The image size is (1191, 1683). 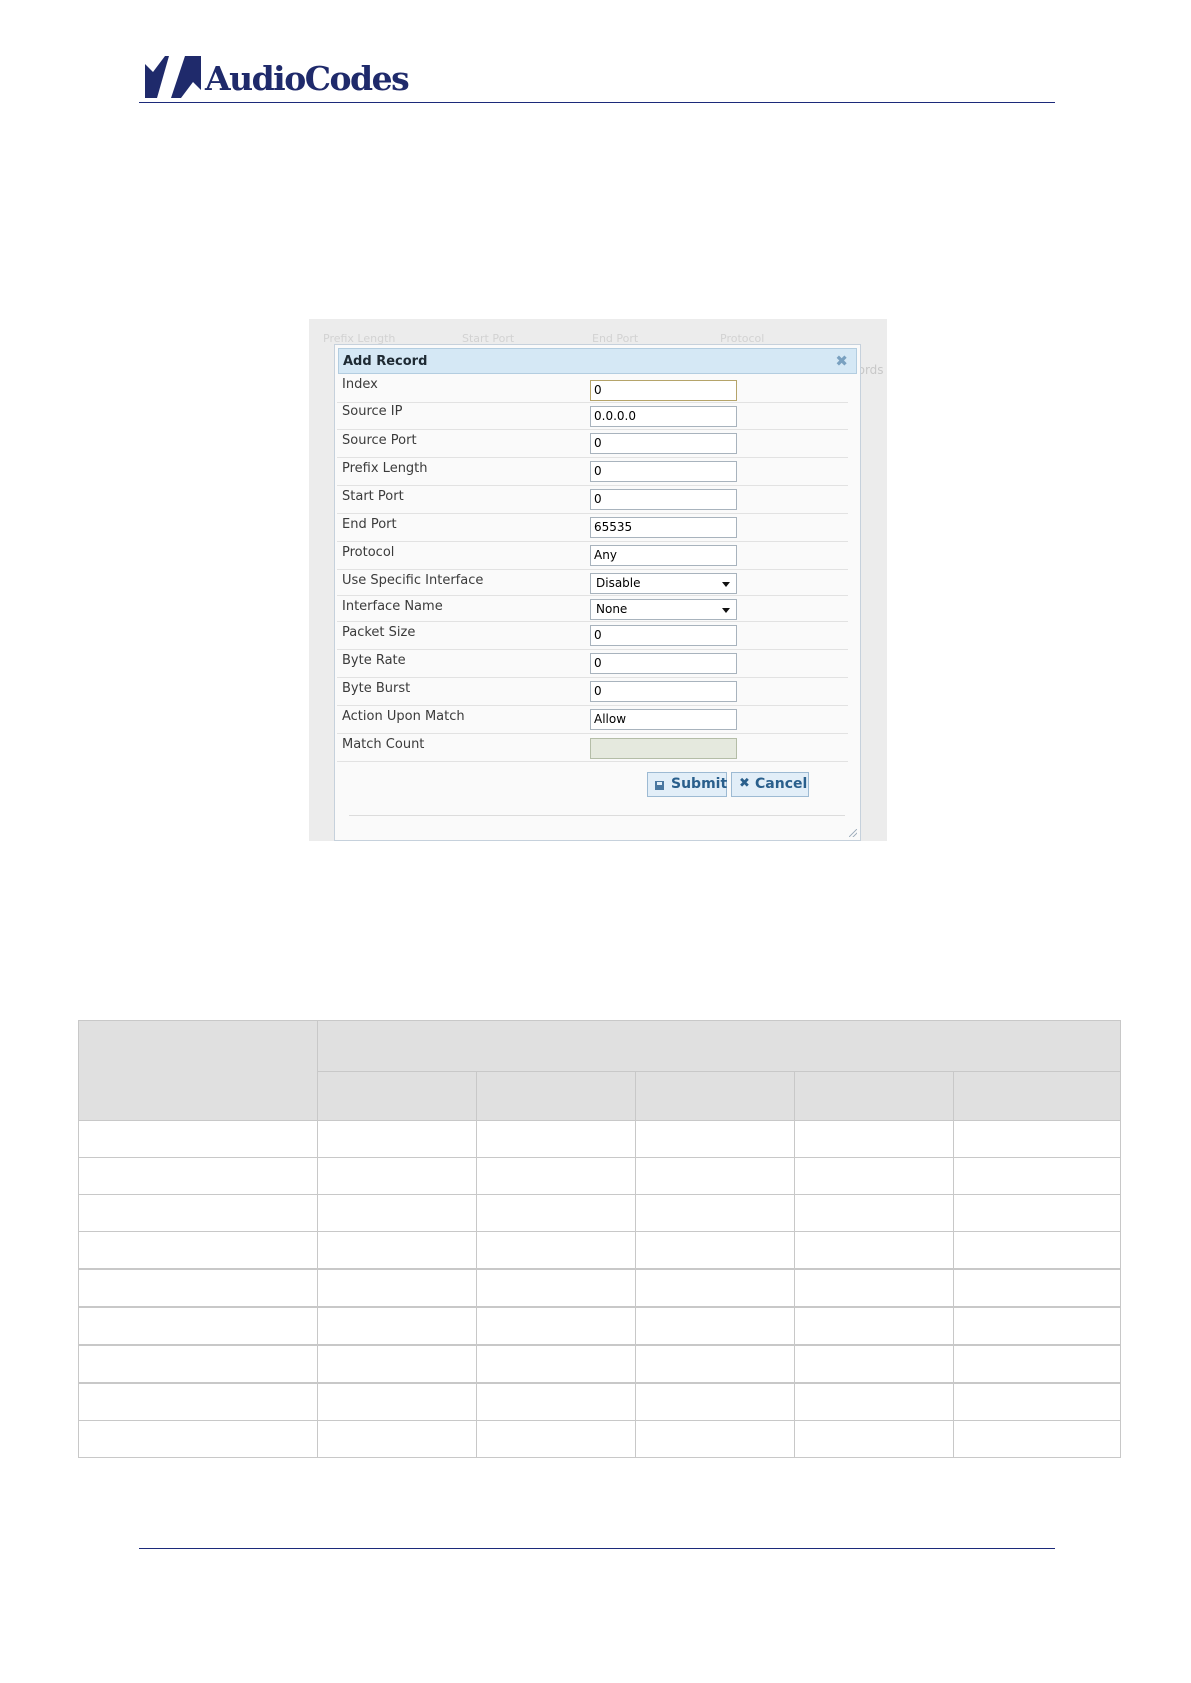 I want to click on form-row-packet-size: Packet Size 0, so click(x=592, y=636).